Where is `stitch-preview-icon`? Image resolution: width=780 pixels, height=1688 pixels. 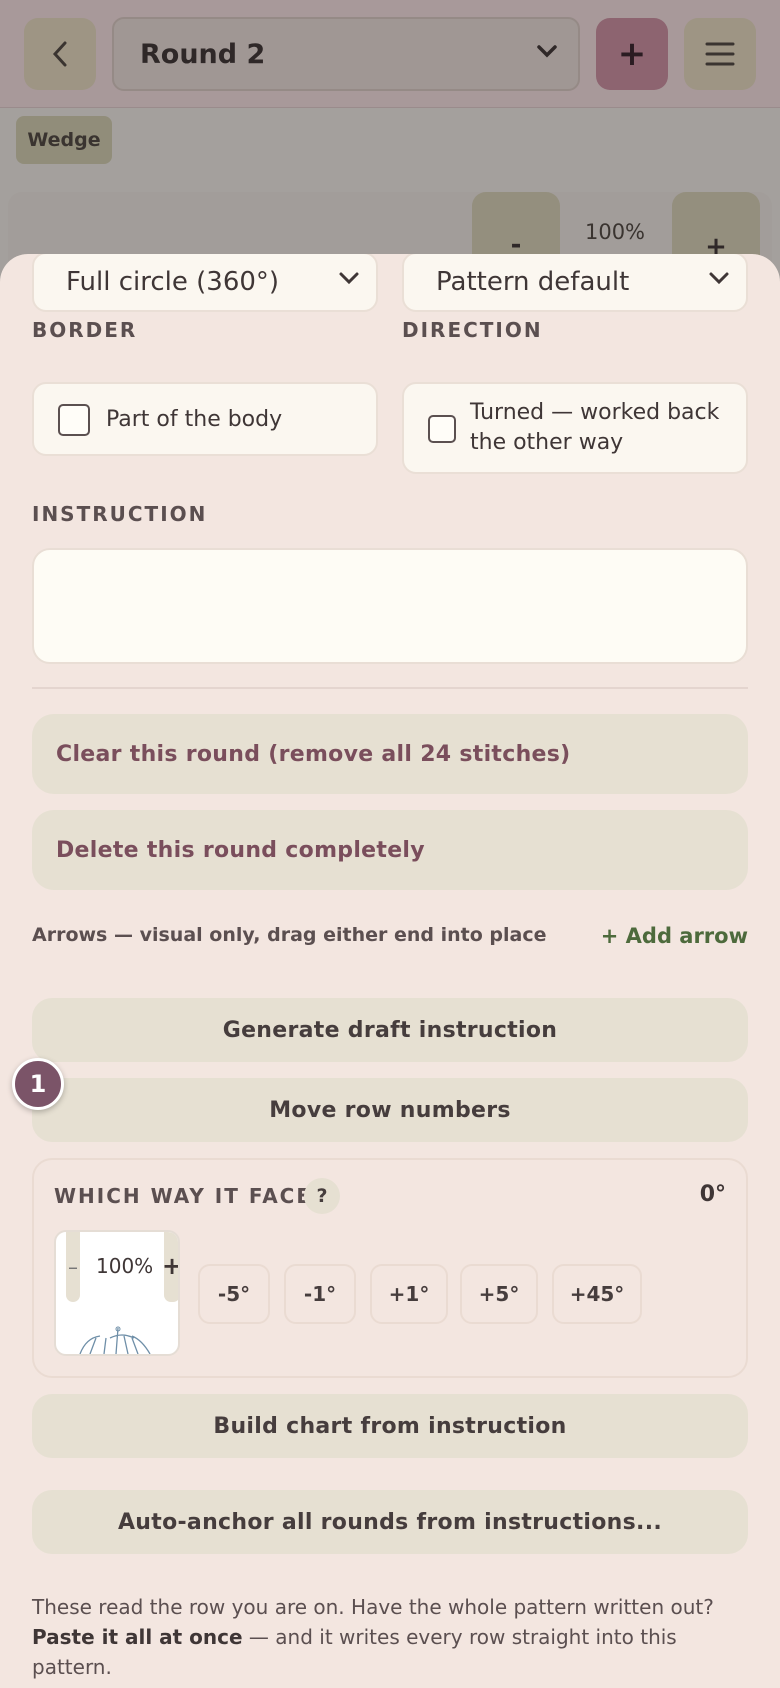 stitch-preview-icon is located at coordinates (115, 1340).